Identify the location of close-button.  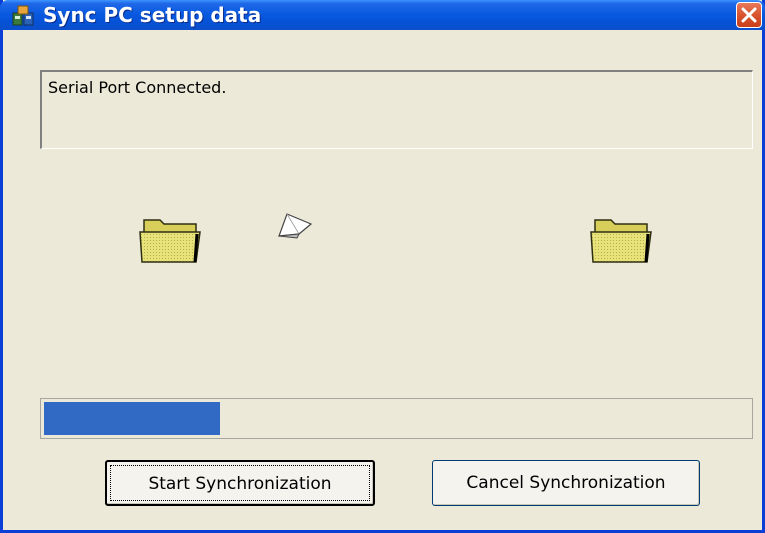
(749, 15).